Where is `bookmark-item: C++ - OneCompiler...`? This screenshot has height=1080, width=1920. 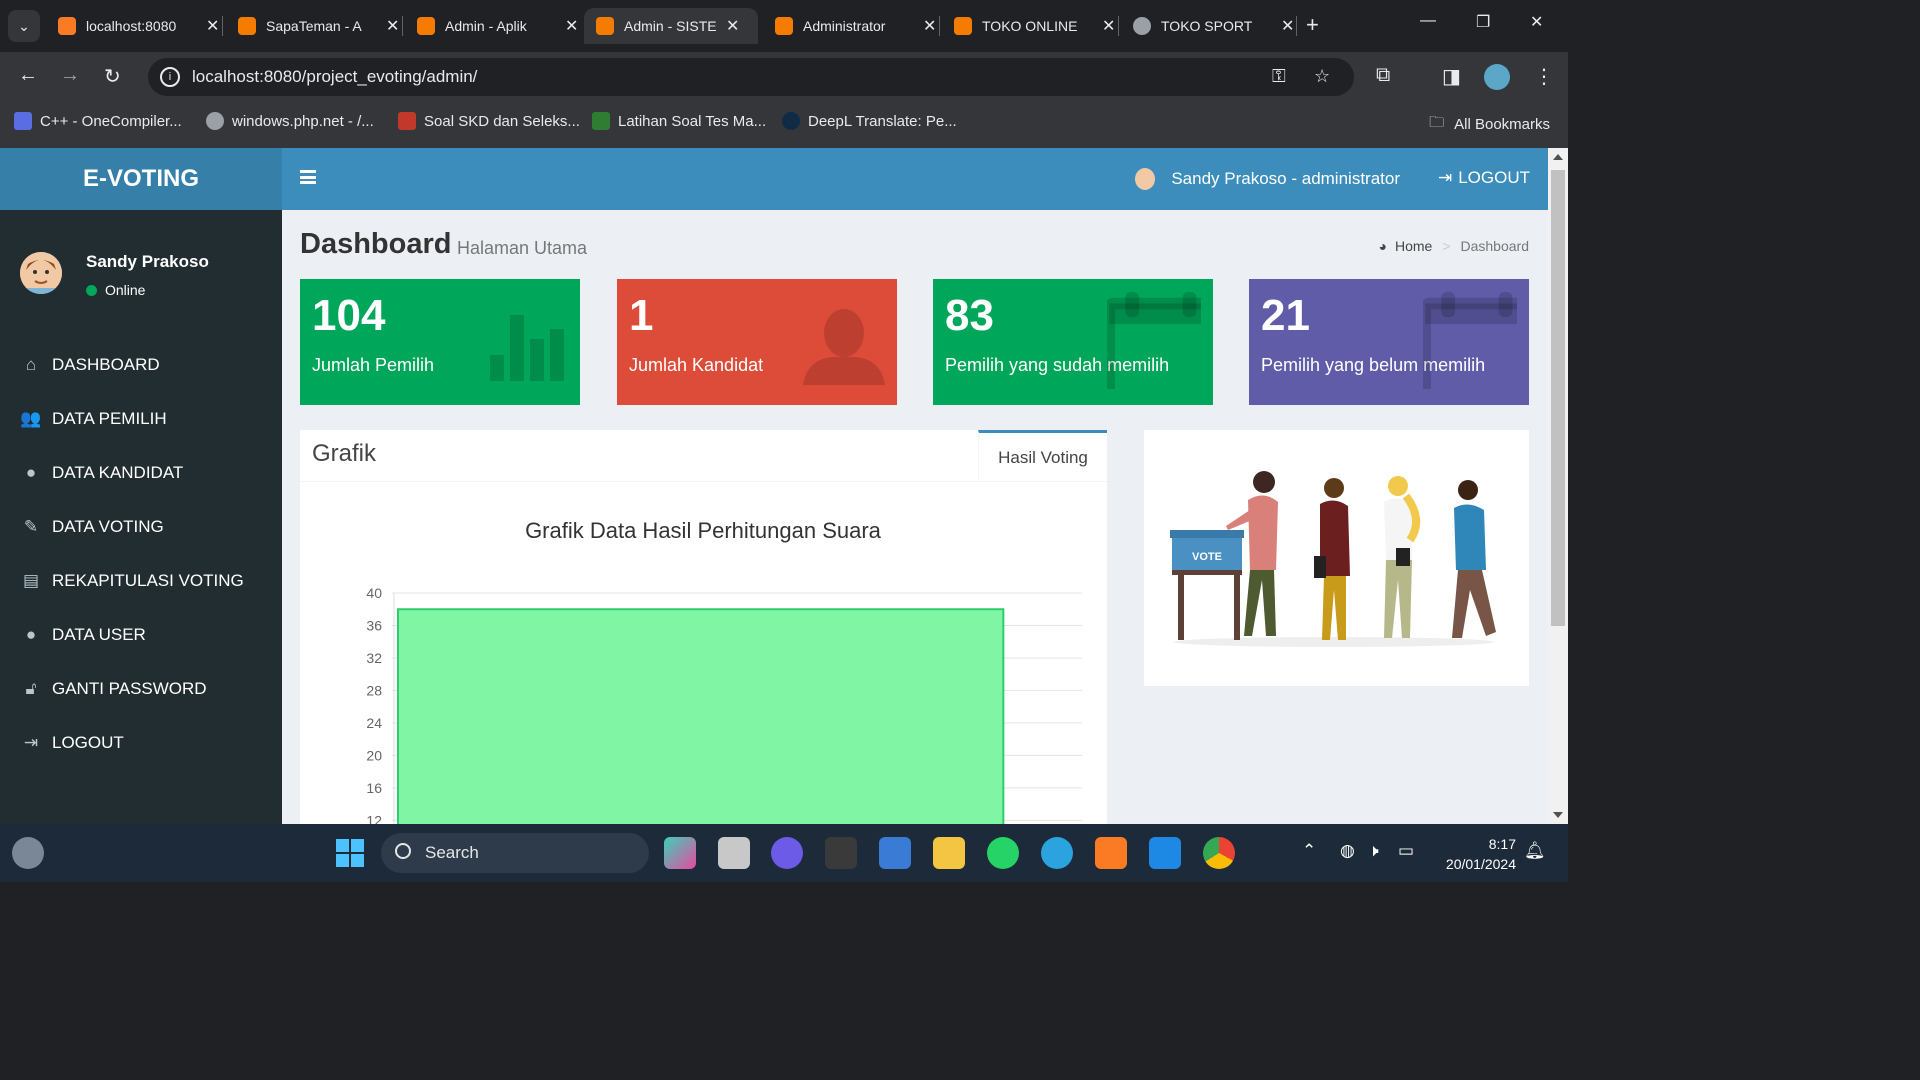
bookmark-item: C++ - OneCompiler... is located at coordinates (98, 121).